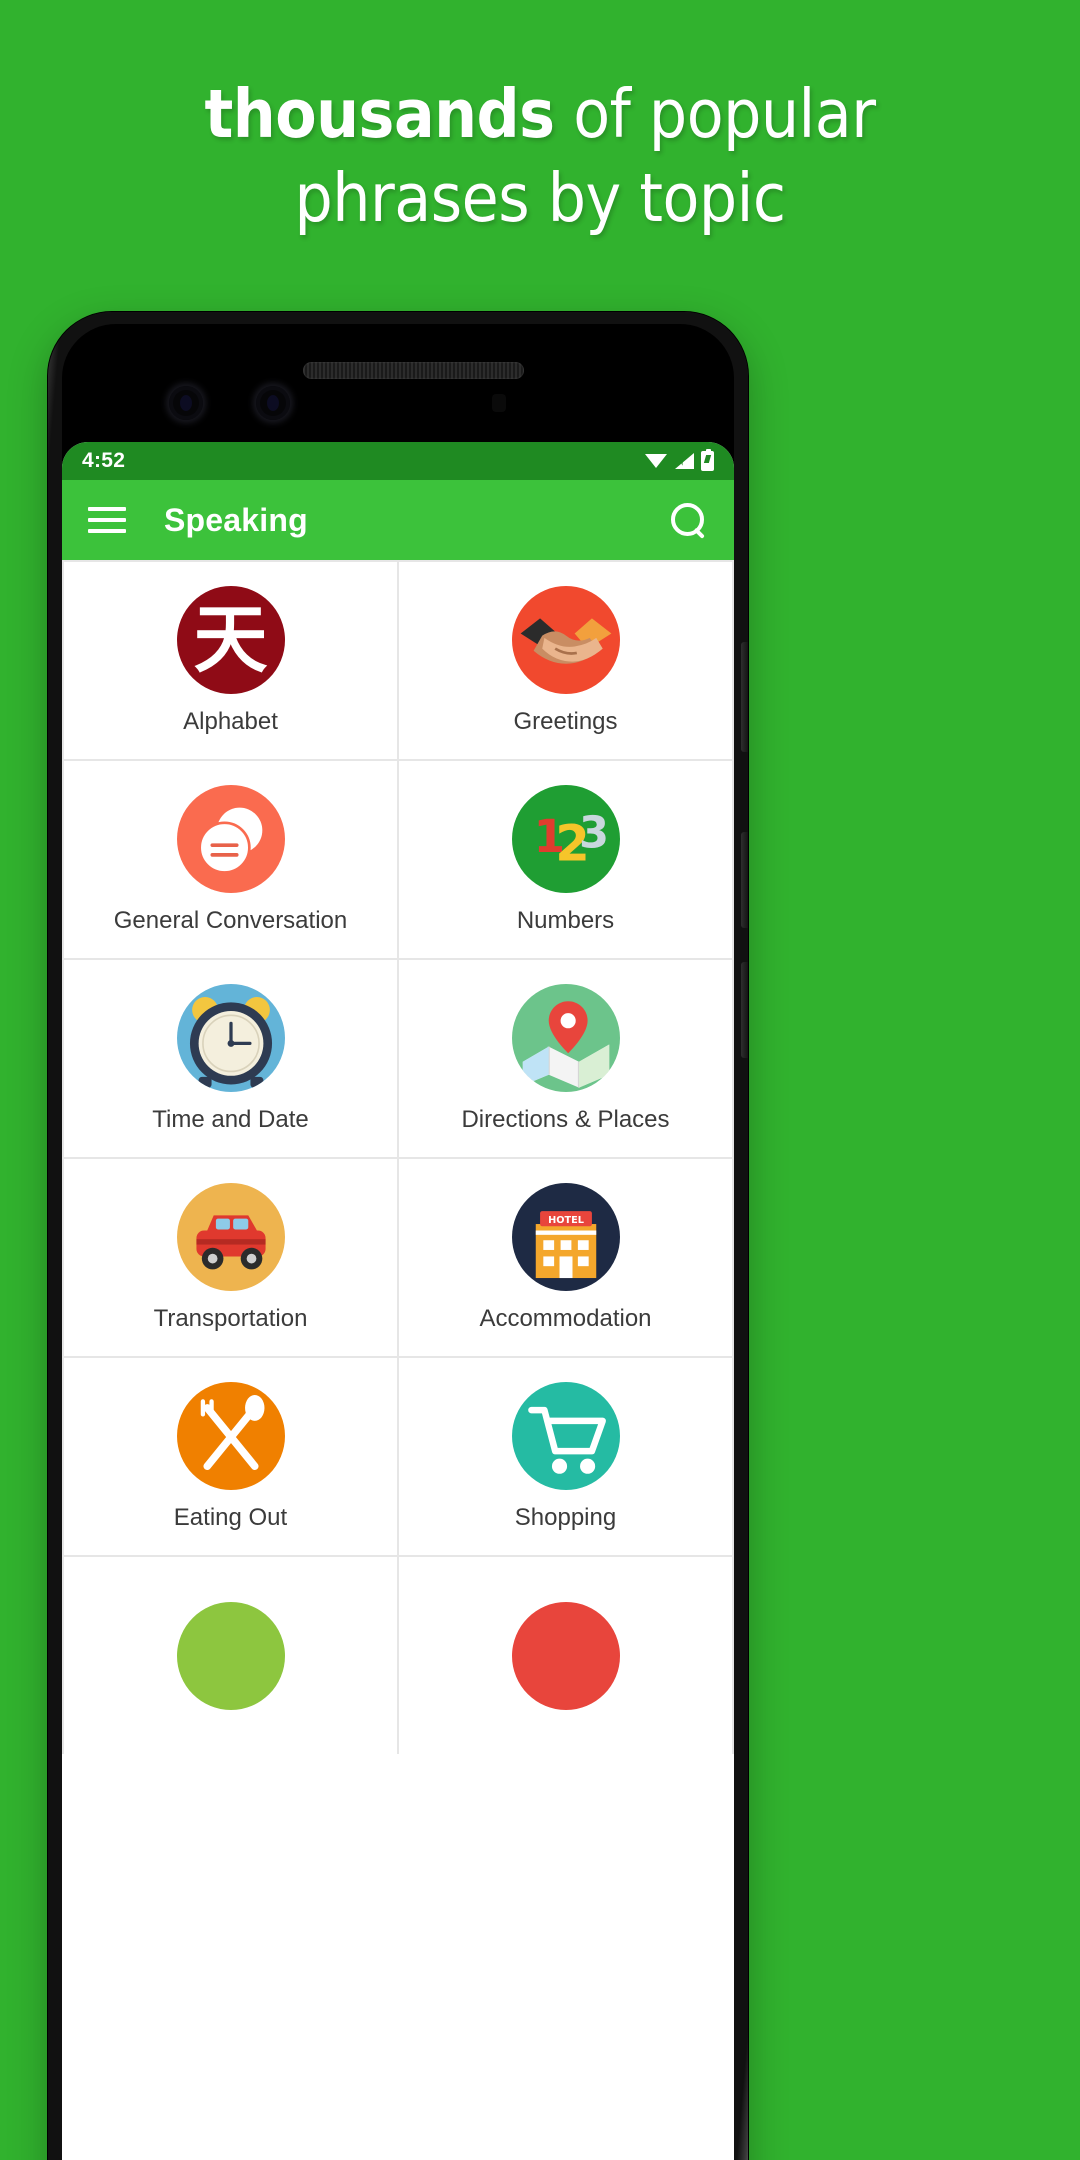 The width and height of the screenshot is (1080, 2160). Describe the element at coordinates (186, 403) in the screenshot. I see `front-camera-icon` at that location.